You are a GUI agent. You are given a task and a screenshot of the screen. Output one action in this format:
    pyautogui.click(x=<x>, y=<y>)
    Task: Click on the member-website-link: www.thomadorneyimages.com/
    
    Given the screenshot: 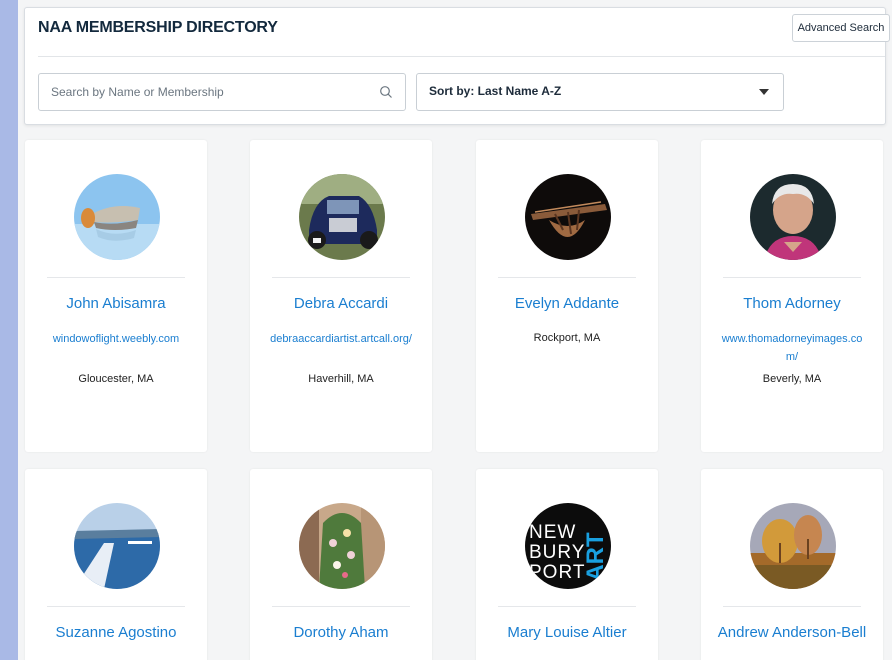 What is the action you would take?
    pyautogui.click(x=792, y=348)
    